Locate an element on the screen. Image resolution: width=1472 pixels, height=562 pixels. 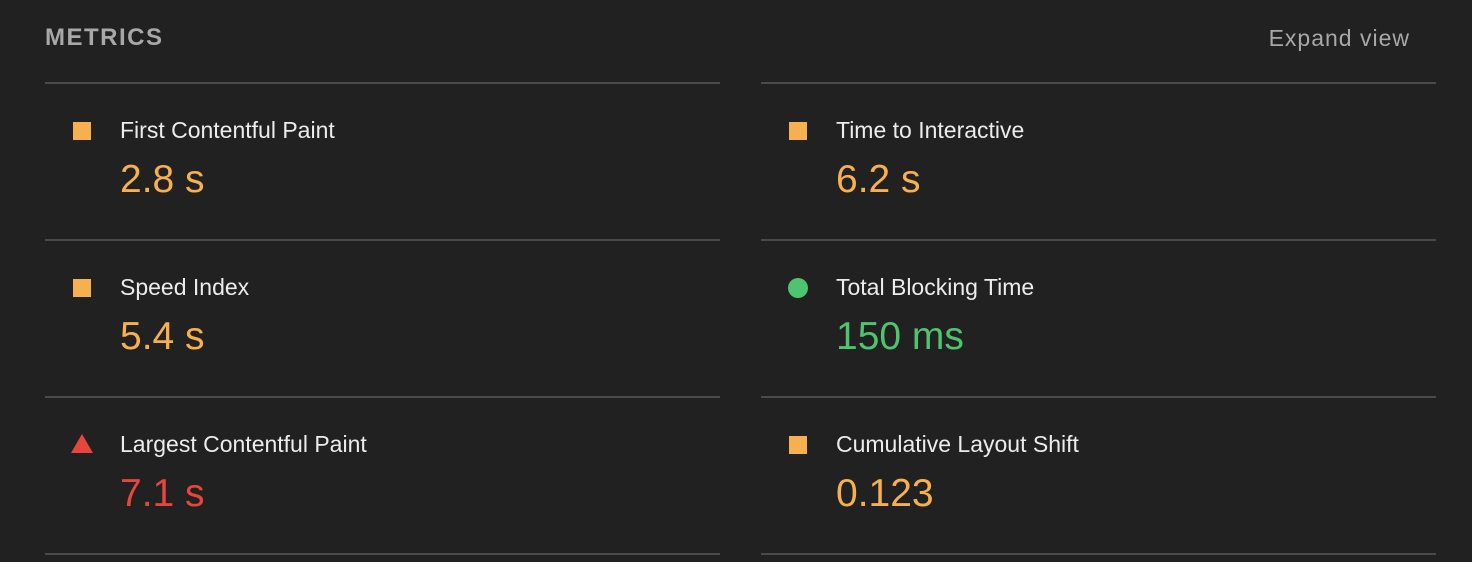
metric-value: 0.123 is located at coordinates (885, 493).